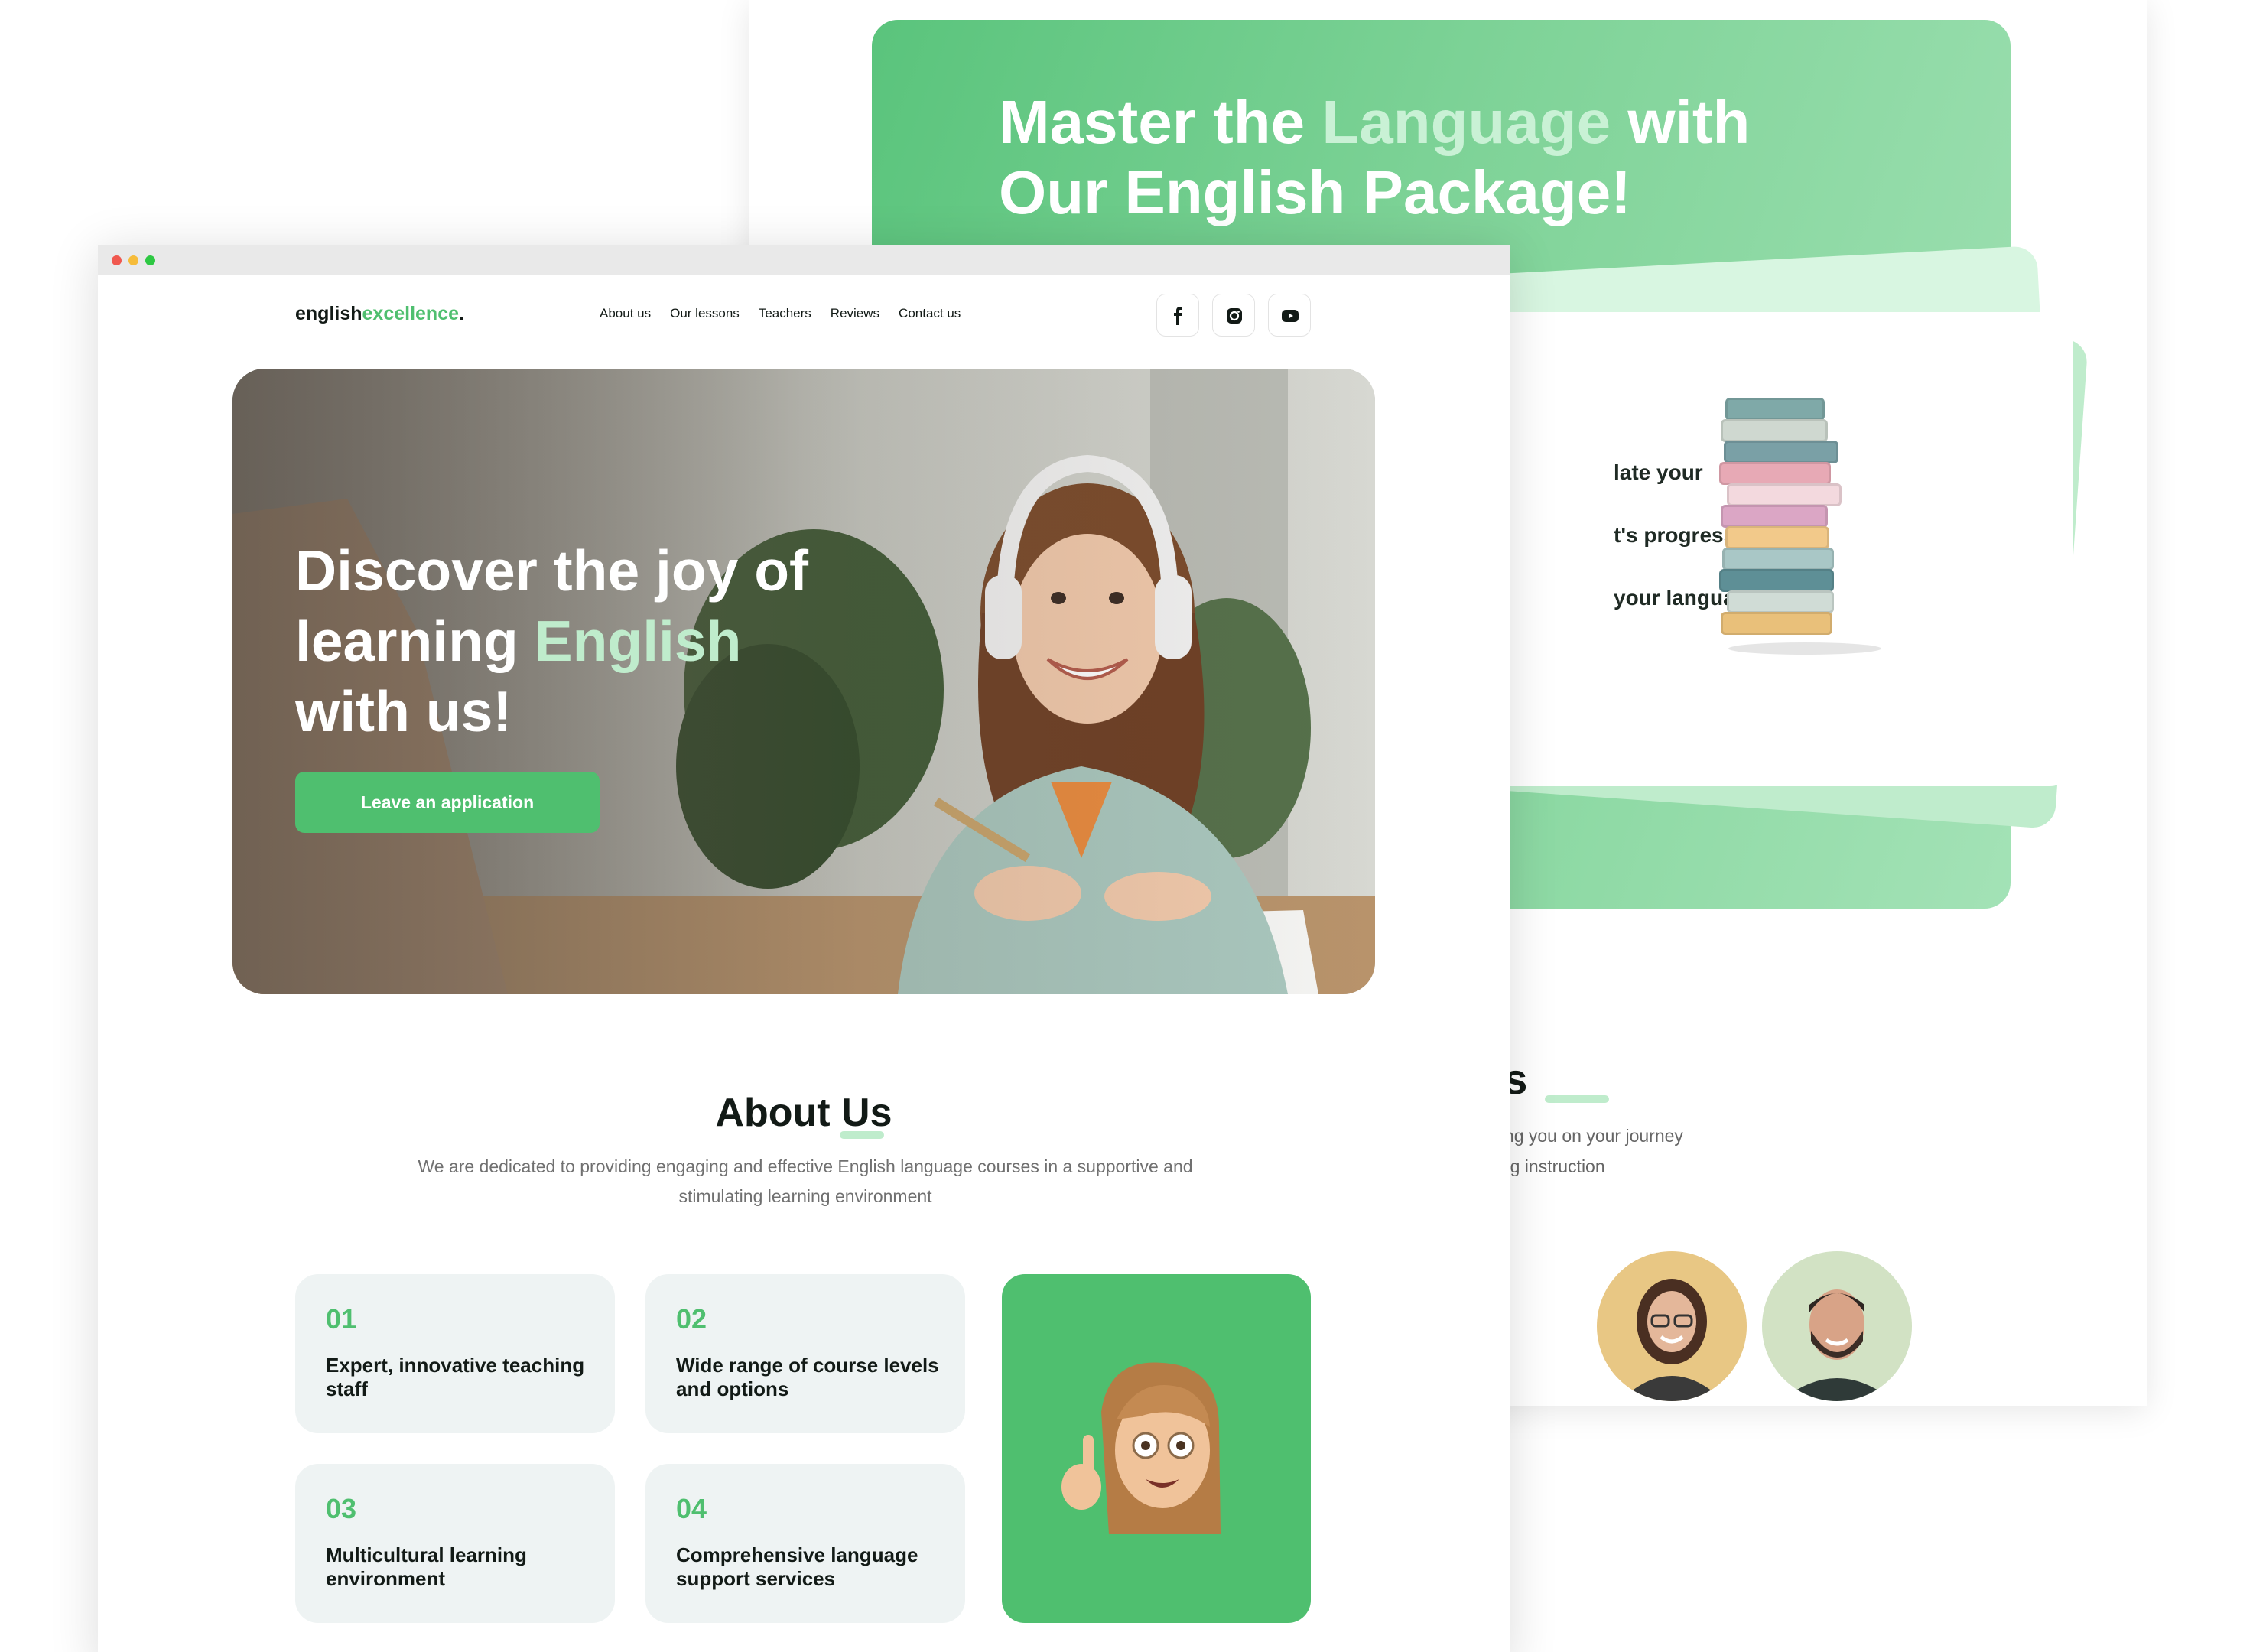 This screenshot has height=1652, width=2253. Describe the element at coordinates (447, 803) in the screenshot. I see `leave-application-button: Leave an application` at that location.